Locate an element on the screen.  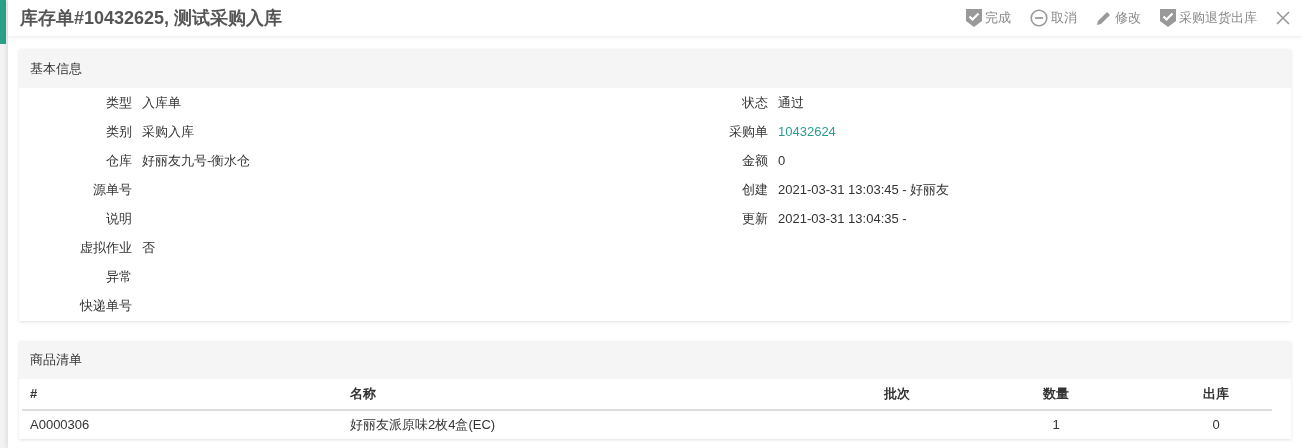
card-title: 商品清单 is located at coordinates (56, 360).